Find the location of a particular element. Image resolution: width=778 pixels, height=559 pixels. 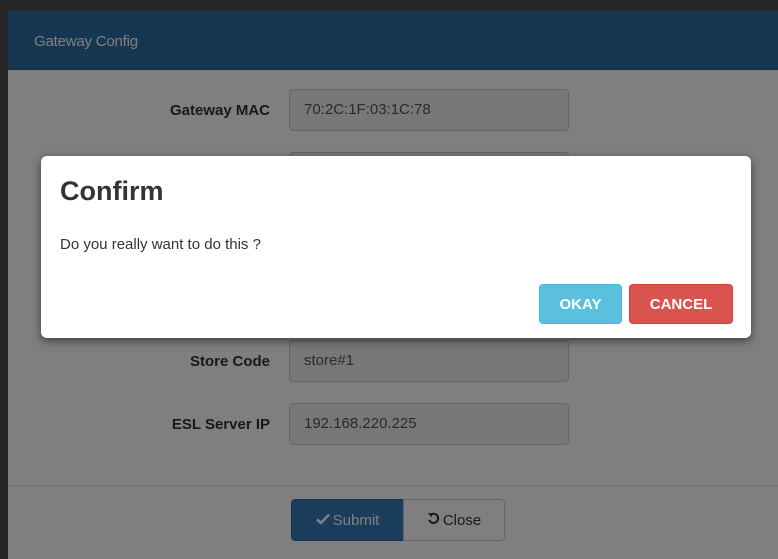

confirm-message: Do you really want to do this ? is located at coordinates (160, 244).